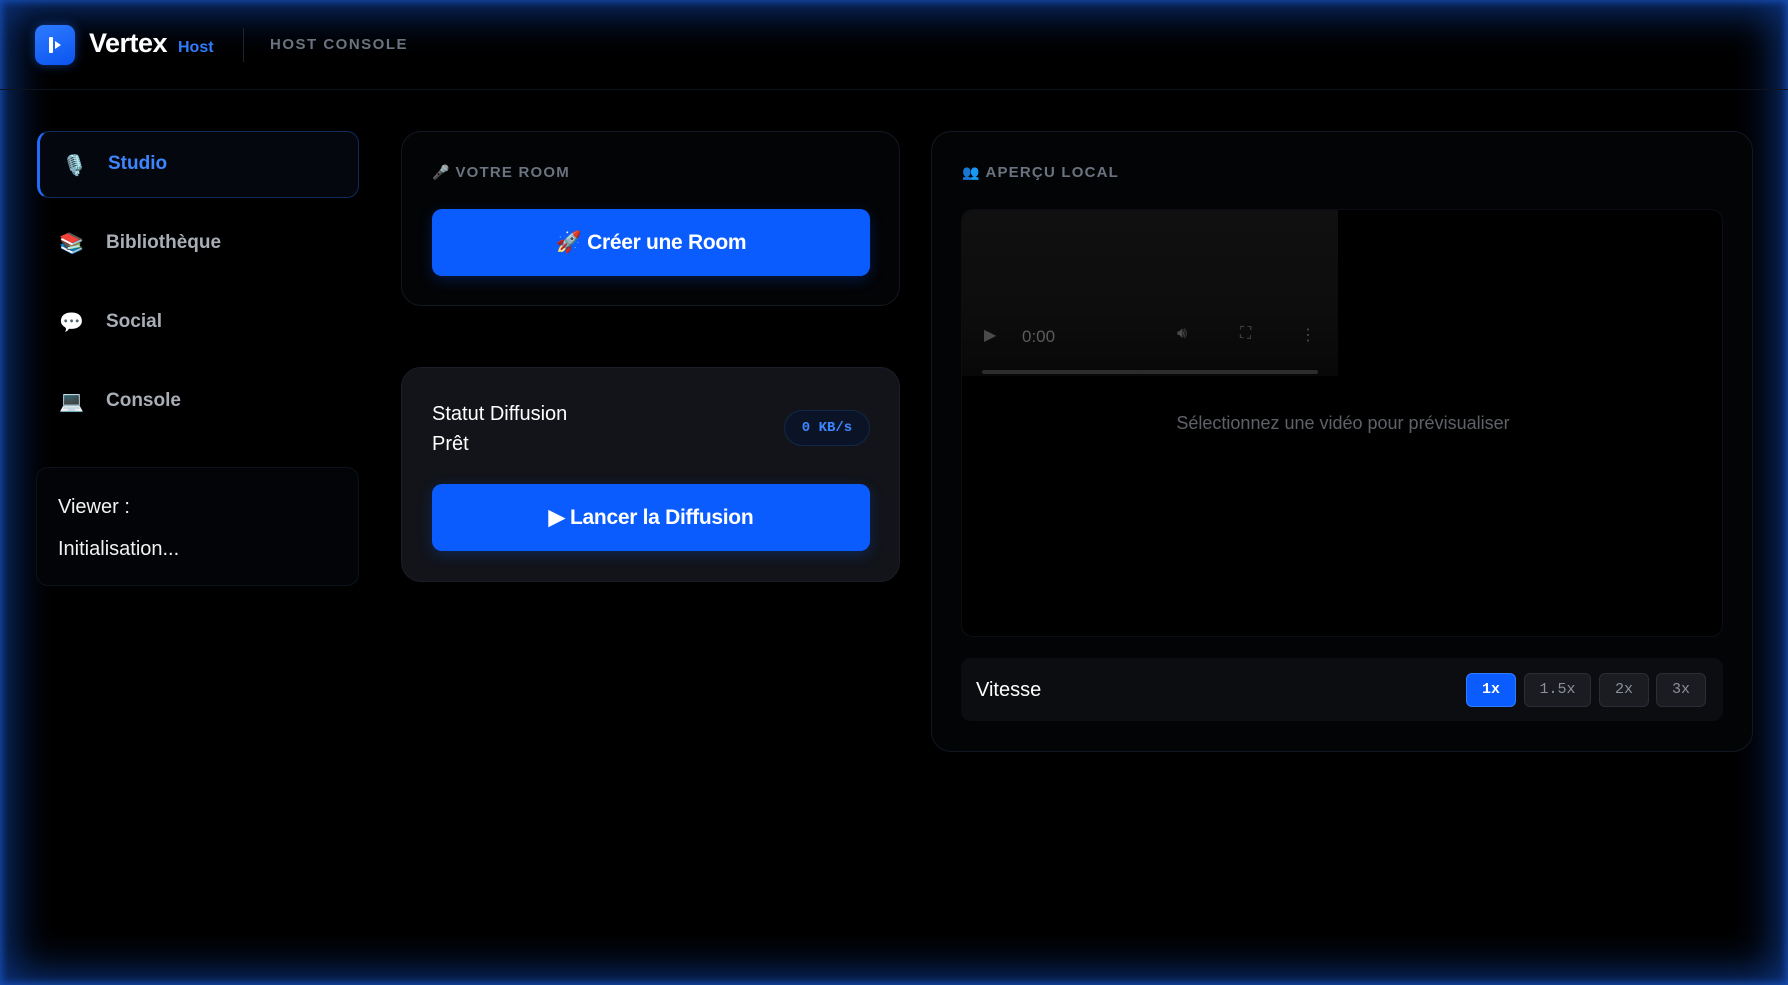 This screenshot has height=985, width=1788. What do you see at coordinates (651, 242) in the screenshot?
I see `create-room-button: 🚀 Créer une Room` at bounding box center [651, 242].